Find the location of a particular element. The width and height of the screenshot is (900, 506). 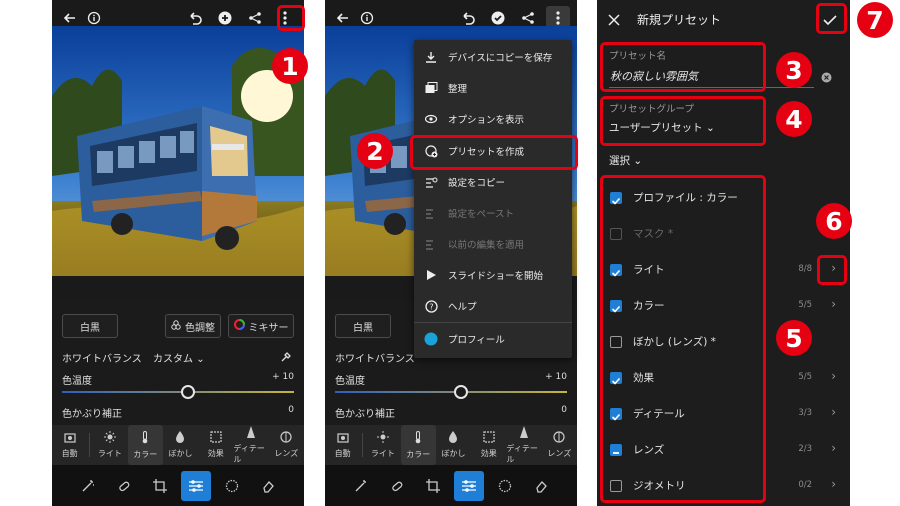

menu-item-label: オプションを表示 is located at coordinates (486, 120).